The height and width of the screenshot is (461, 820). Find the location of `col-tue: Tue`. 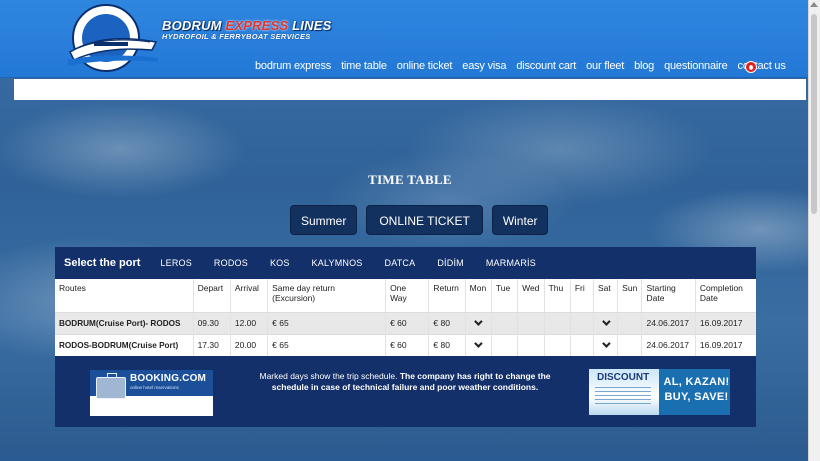

col-tue: Tue is located at coordinates (505, 295).